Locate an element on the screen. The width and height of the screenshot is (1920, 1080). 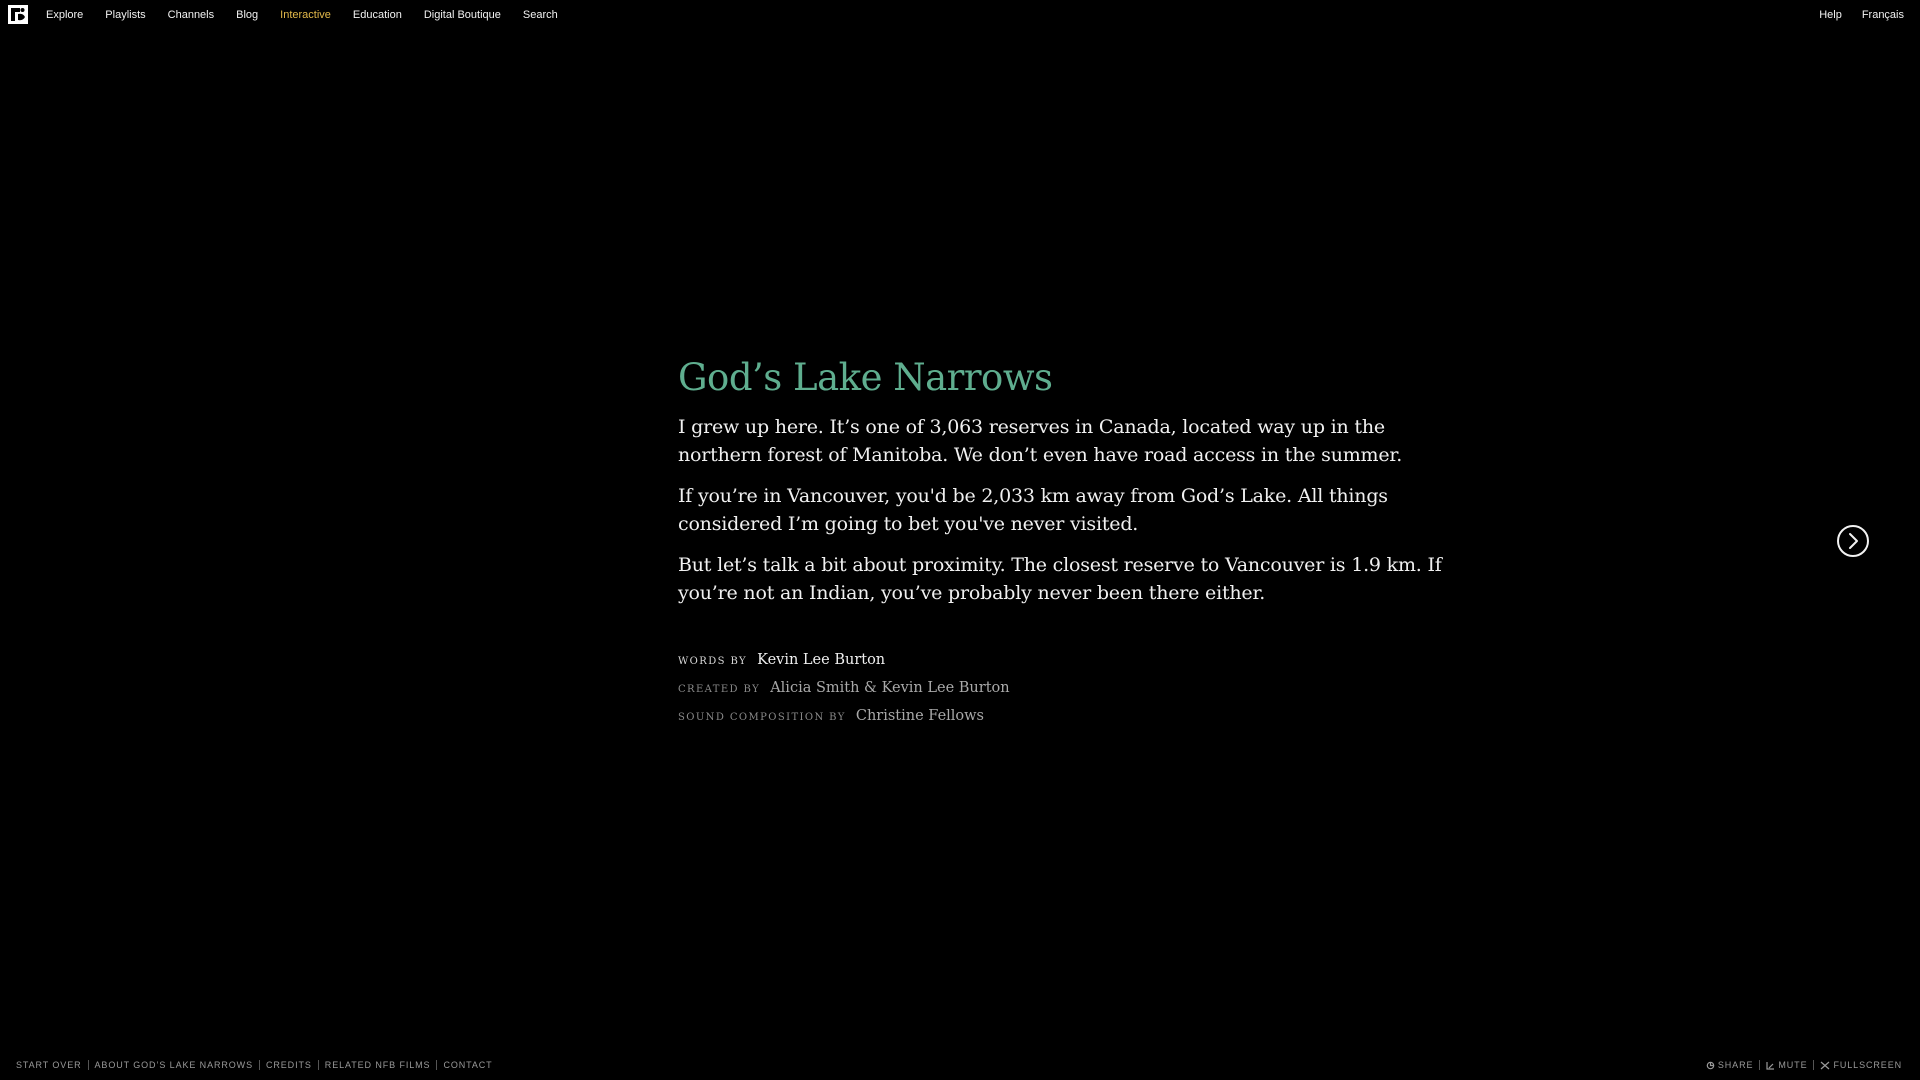
nav-blog: Blog is located at coordinates (247, 15).